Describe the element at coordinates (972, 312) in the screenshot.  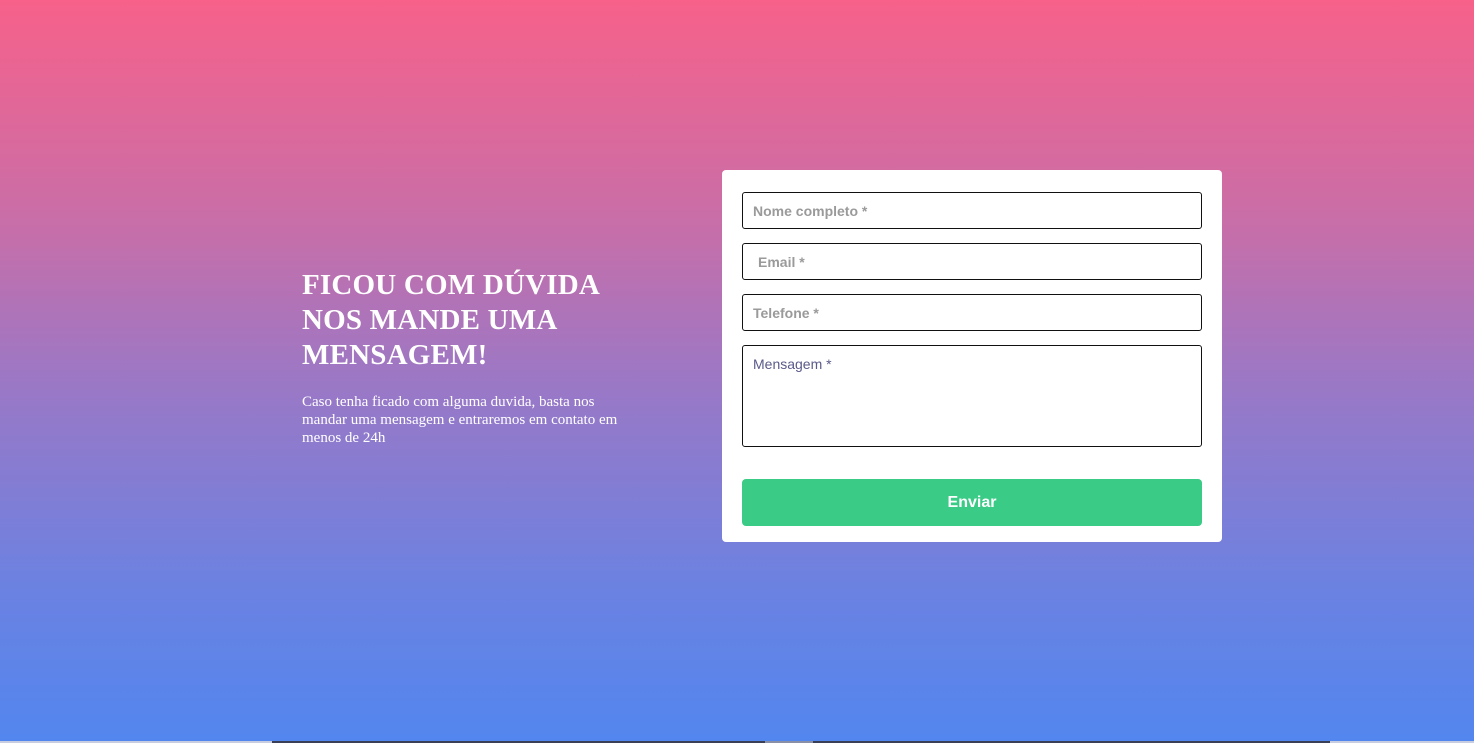
I see `phone-input` at that location.